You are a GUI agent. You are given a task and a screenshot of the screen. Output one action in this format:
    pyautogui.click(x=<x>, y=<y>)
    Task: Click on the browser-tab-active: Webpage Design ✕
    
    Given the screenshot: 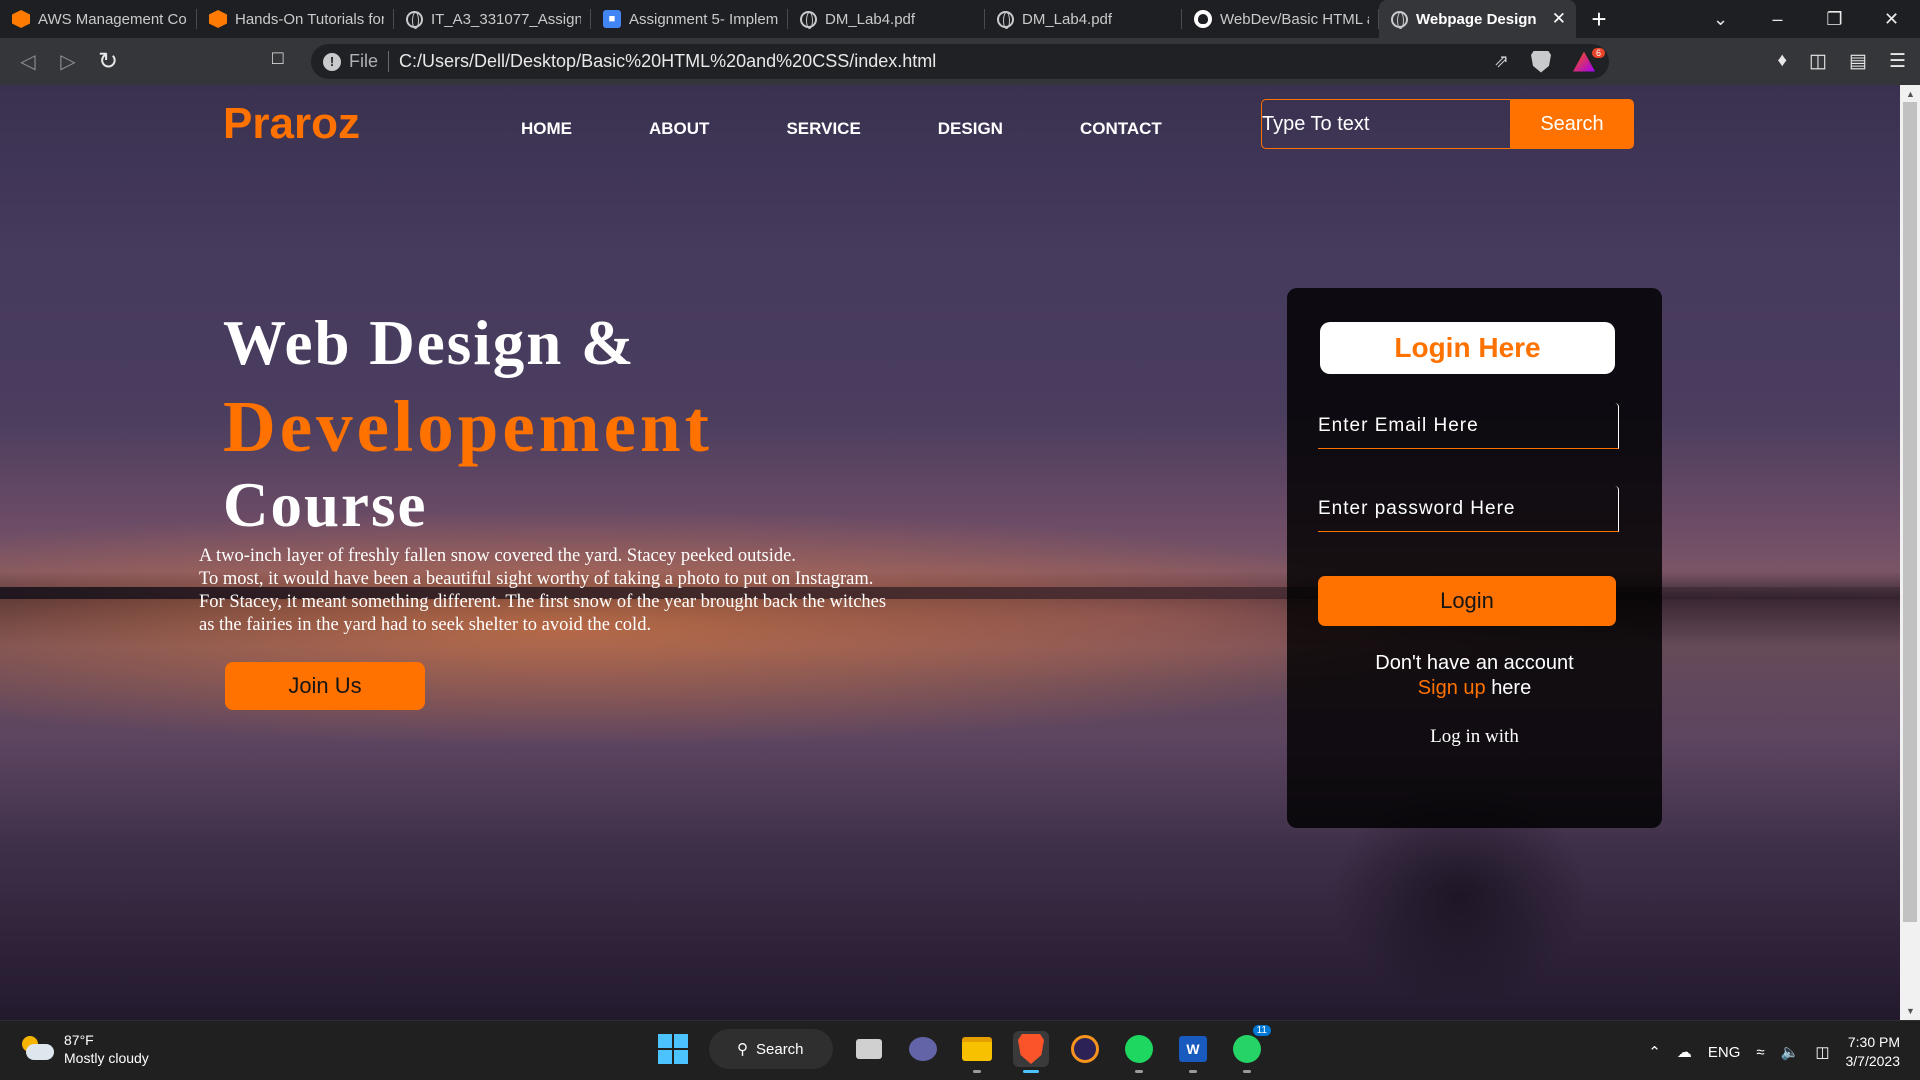 What is the action you would take?
    pyautogui.click(x=1477, y=19)
    